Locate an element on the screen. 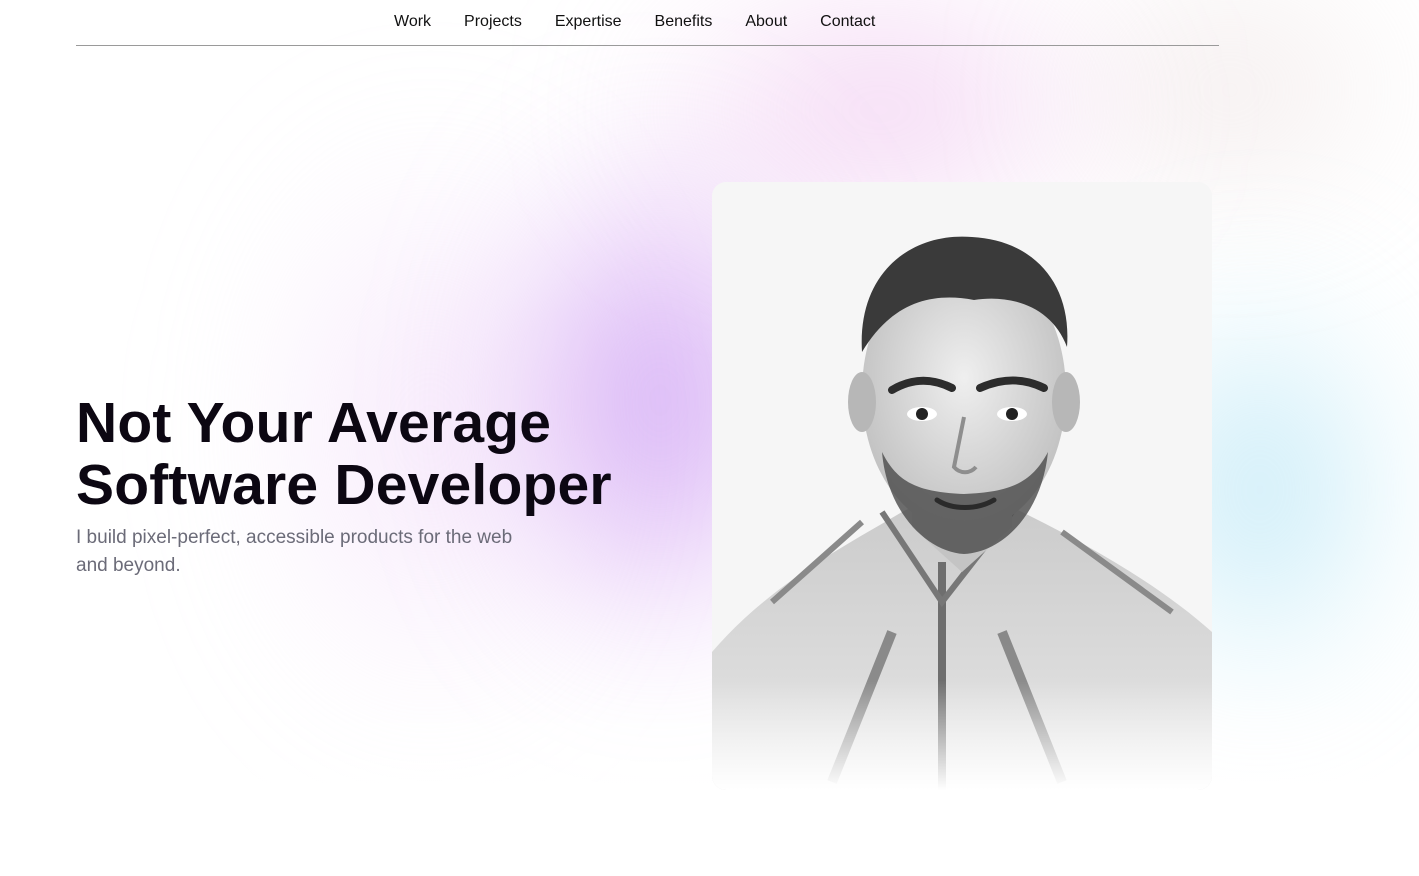 The width and height of the screenshot is (1419, 876). nav-item-expertise: Expertise is located at coordinates (588, 22).